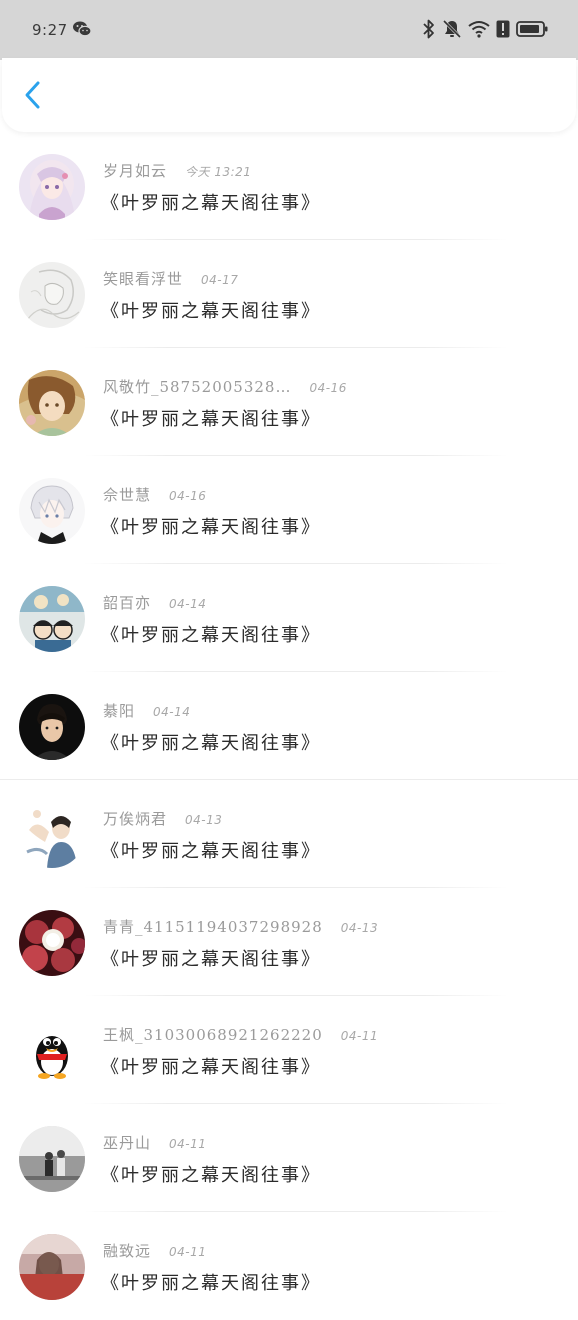 Image resolution: width=578 pixels, height=1320 pixels. I want to click on username: 韶百亦, so click(127, 602).